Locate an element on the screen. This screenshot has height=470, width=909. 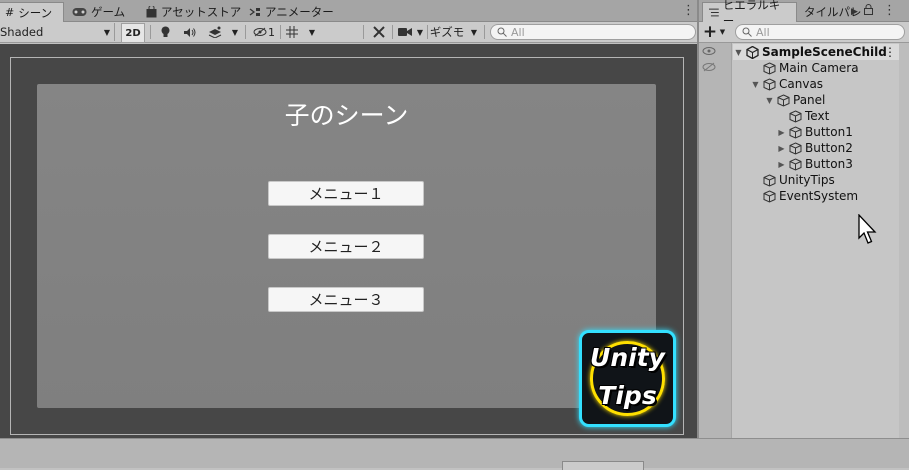
camera-button is located at coordinates (405, 32).